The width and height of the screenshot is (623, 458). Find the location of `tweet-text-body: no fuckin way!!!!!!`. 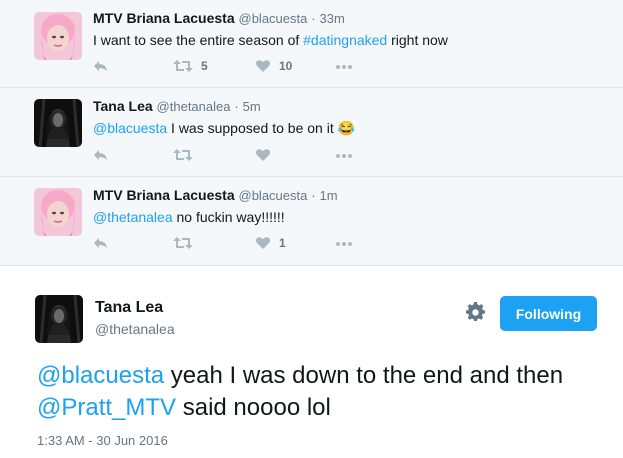

tweet-text-body: no fuckin way!!!!!! is located at coordinates (228, 217).